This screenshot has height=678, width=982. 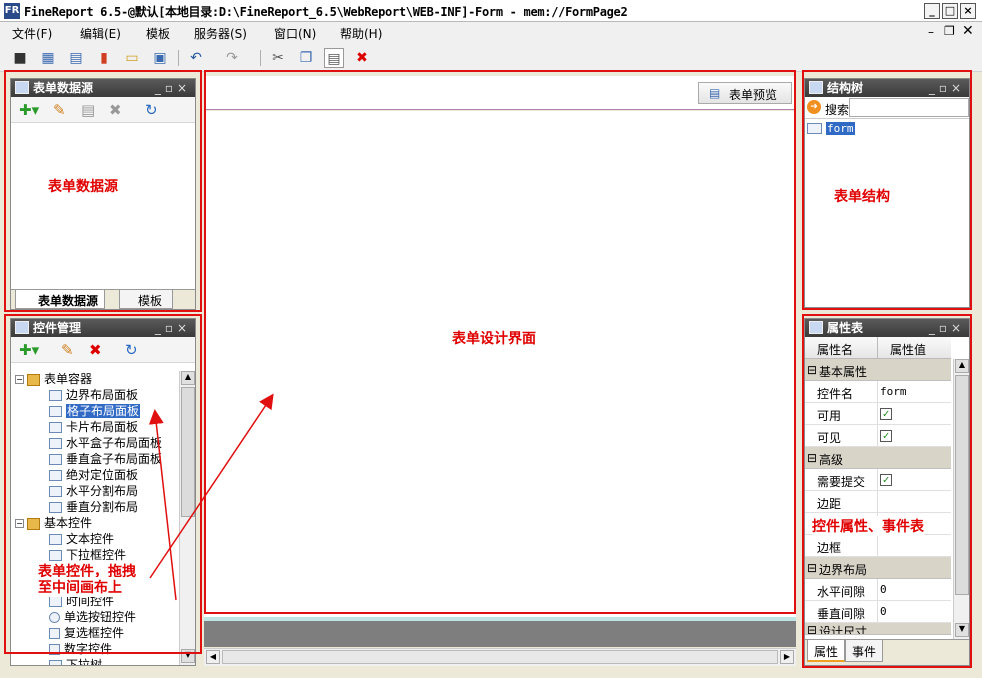 I want to click on annotation-properties: 控件属性、事件表, so click(x=868, y=526).